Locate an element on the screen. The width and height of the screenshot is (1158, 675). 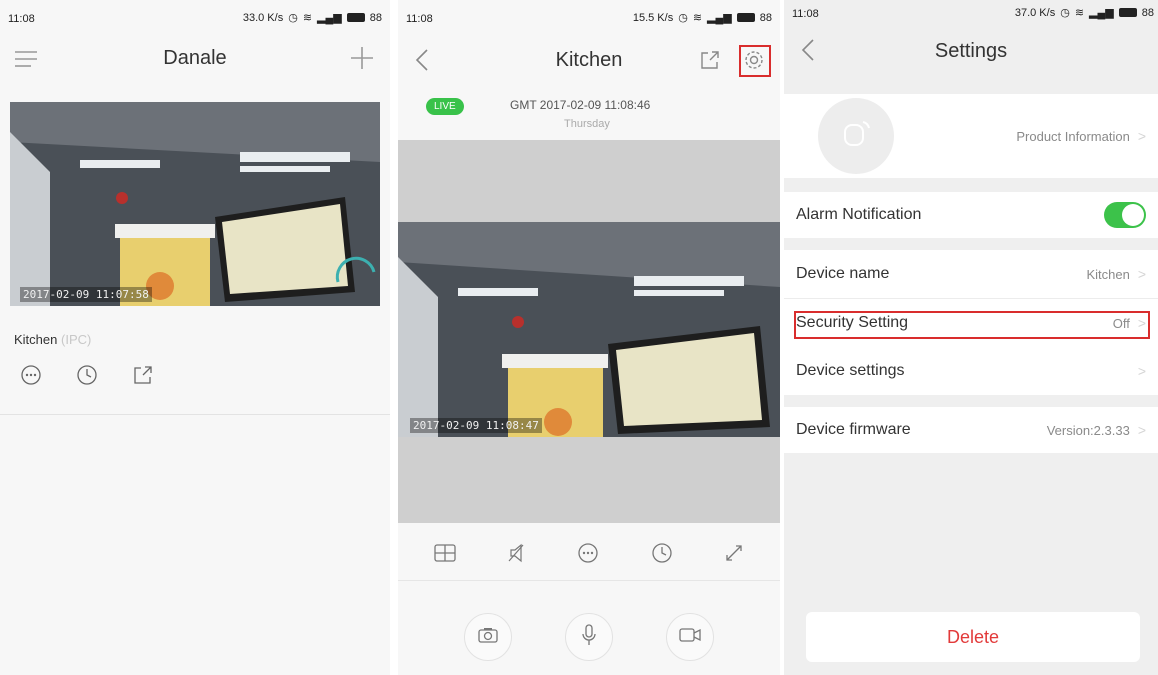
device-name: Kitchen is located at coordinates (36, 339).